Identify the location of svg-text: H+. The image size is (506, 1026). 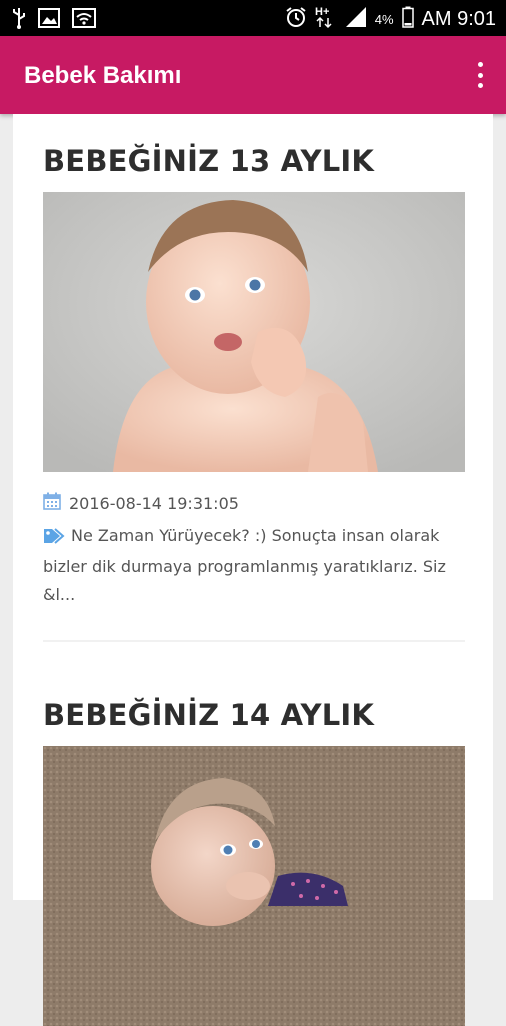
(322, 12).